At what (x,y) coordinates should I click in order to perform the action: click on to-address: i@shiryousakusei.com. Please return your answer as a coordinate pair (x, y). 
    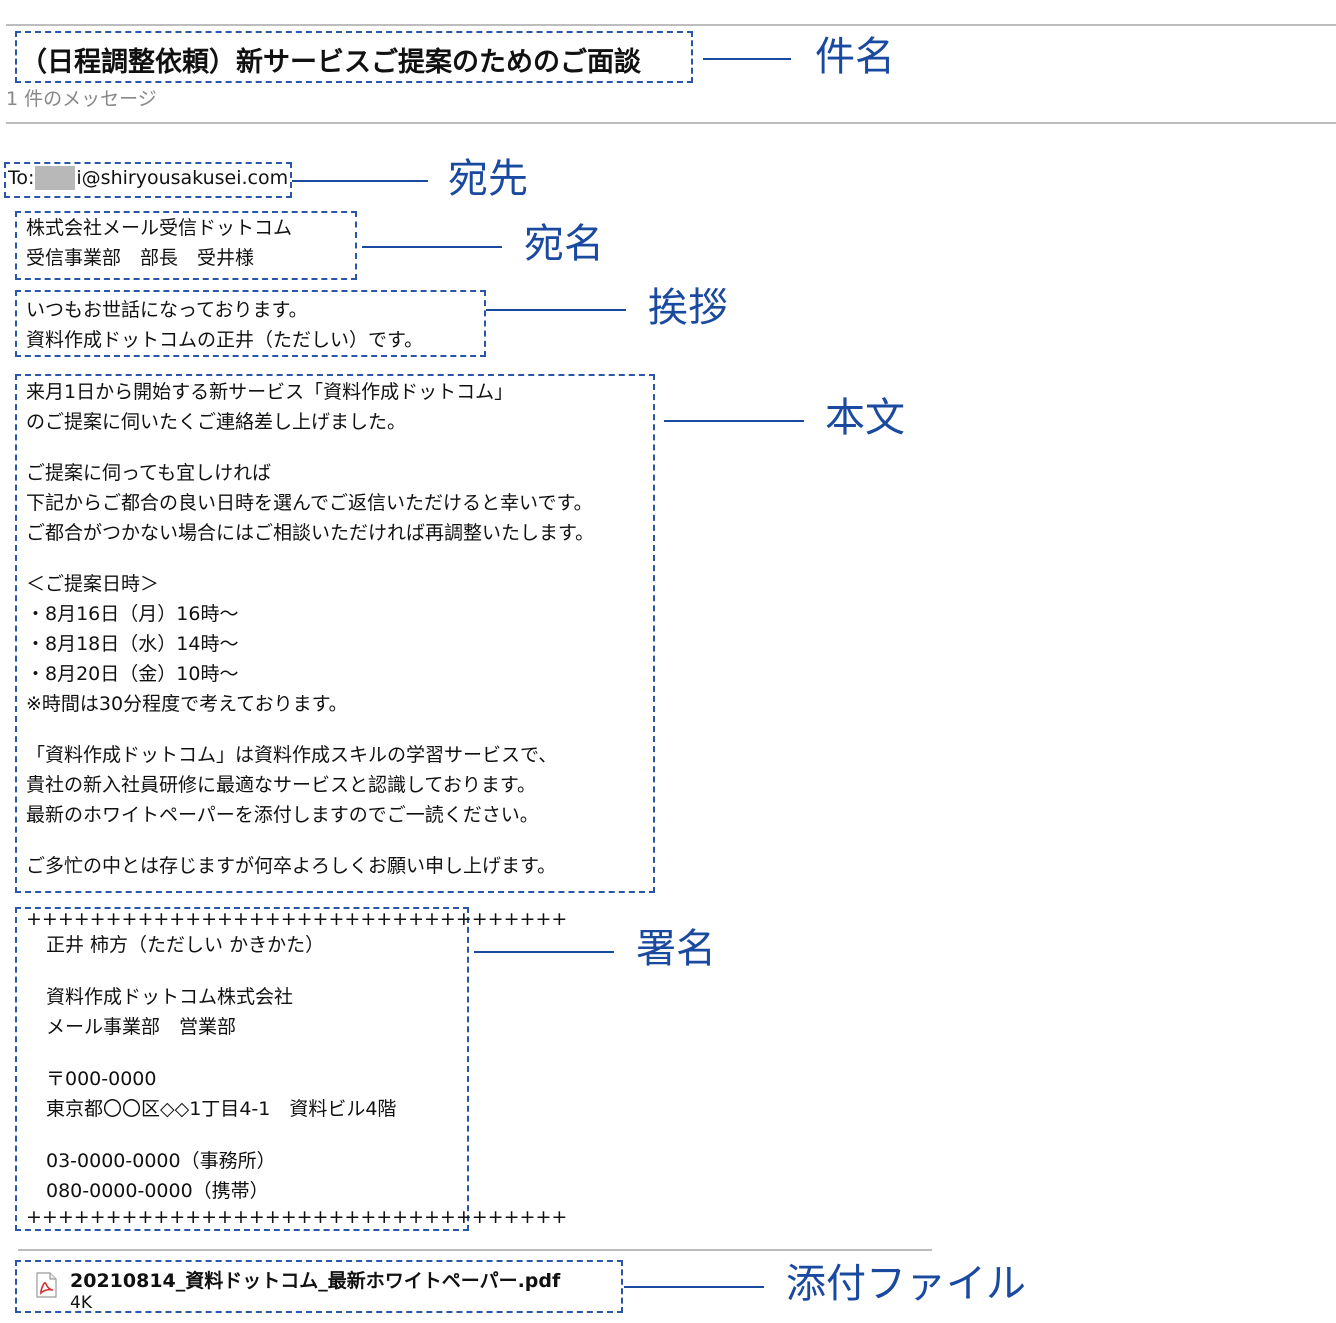
    Looking at the image, I should click on (182, 178).